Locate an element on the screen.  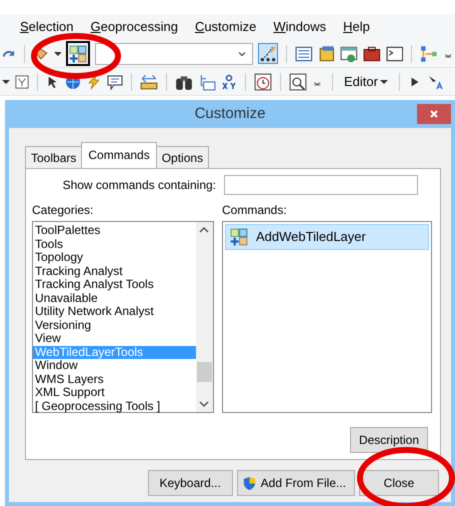
list-item: ToolPalettes is located at coordinates (114, 231).